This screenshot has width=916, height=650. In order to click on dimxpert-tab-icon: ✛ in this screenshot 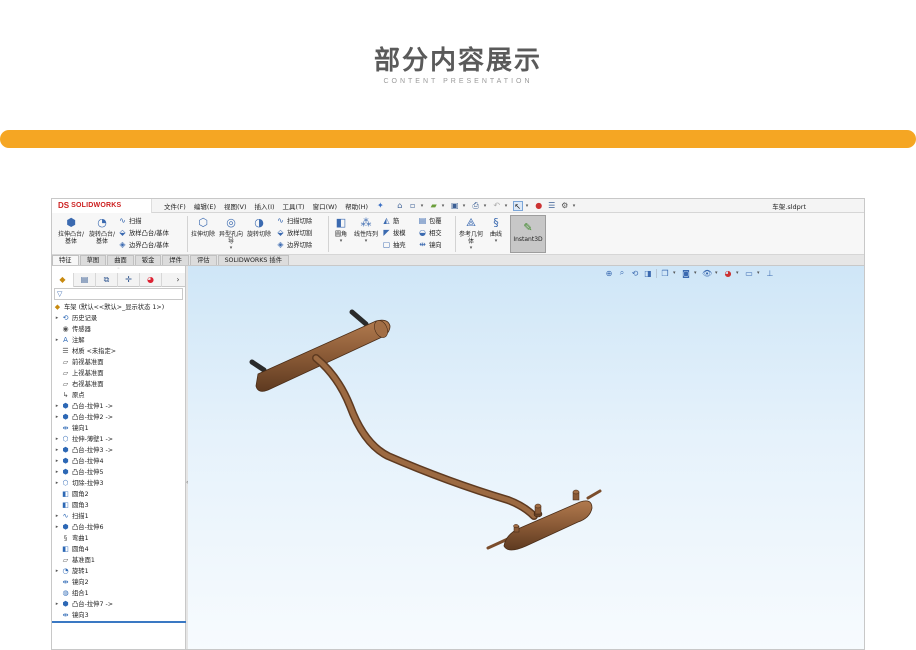, I will do `click(129, 280)`.